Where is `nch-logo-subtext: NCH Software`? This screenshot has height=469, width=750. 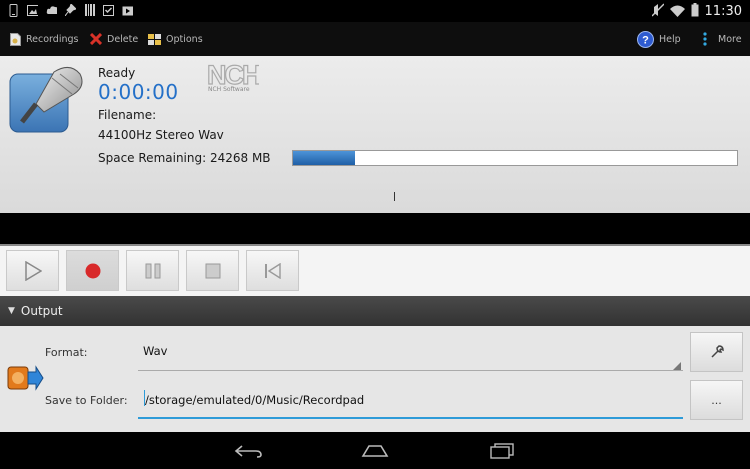 nch-logo-subtext: NCH Software is located at coordinates (229, 89).